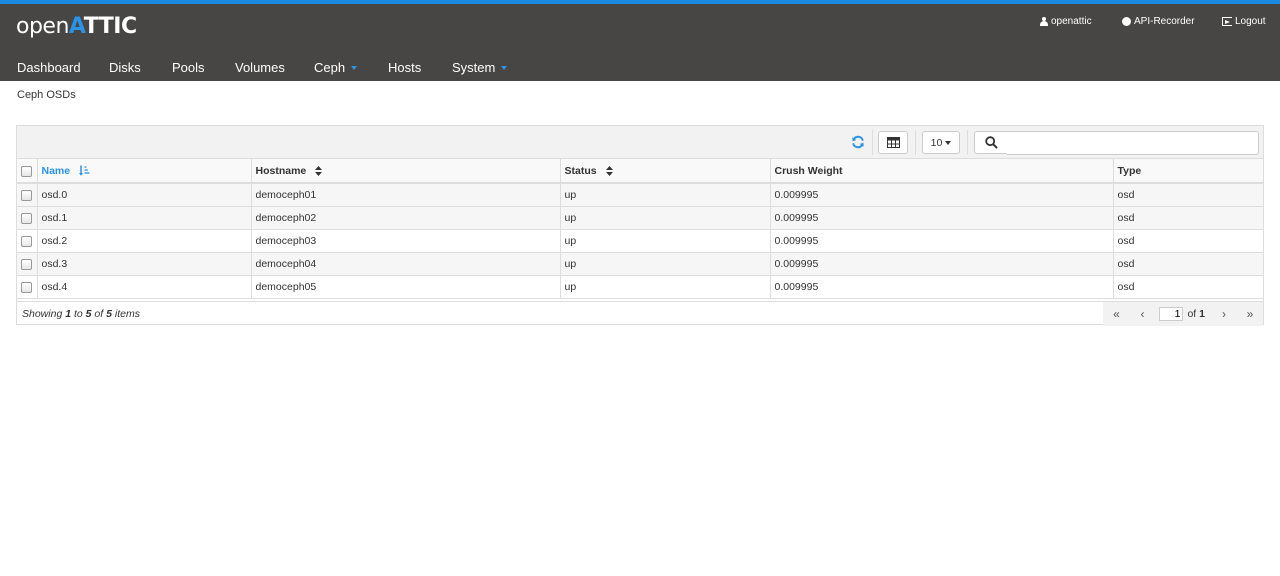 This screenshot has height=576, width=1280. Describe the element at coordinates (1133, 143) in the screenshot. I see `search-input` at that location.